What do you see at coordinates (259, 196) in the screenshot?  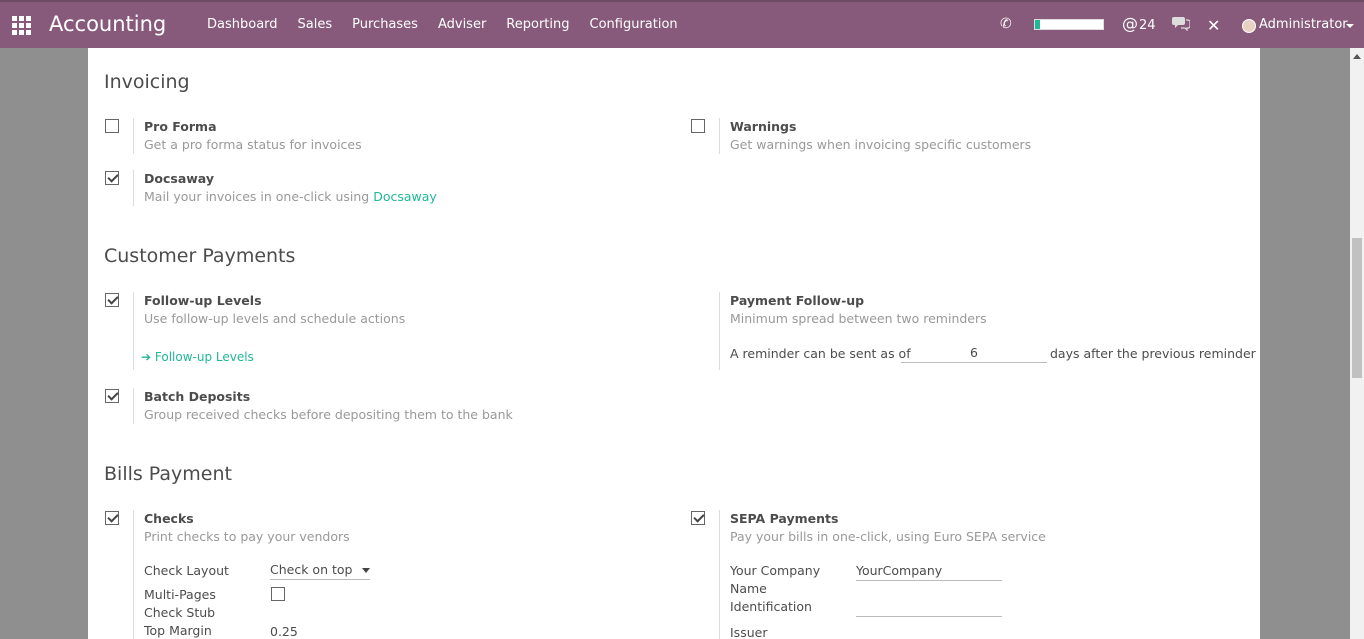 I see `docsaway-desc-text: Mail your invoices in one-click using` at bounding box center [259, 196].